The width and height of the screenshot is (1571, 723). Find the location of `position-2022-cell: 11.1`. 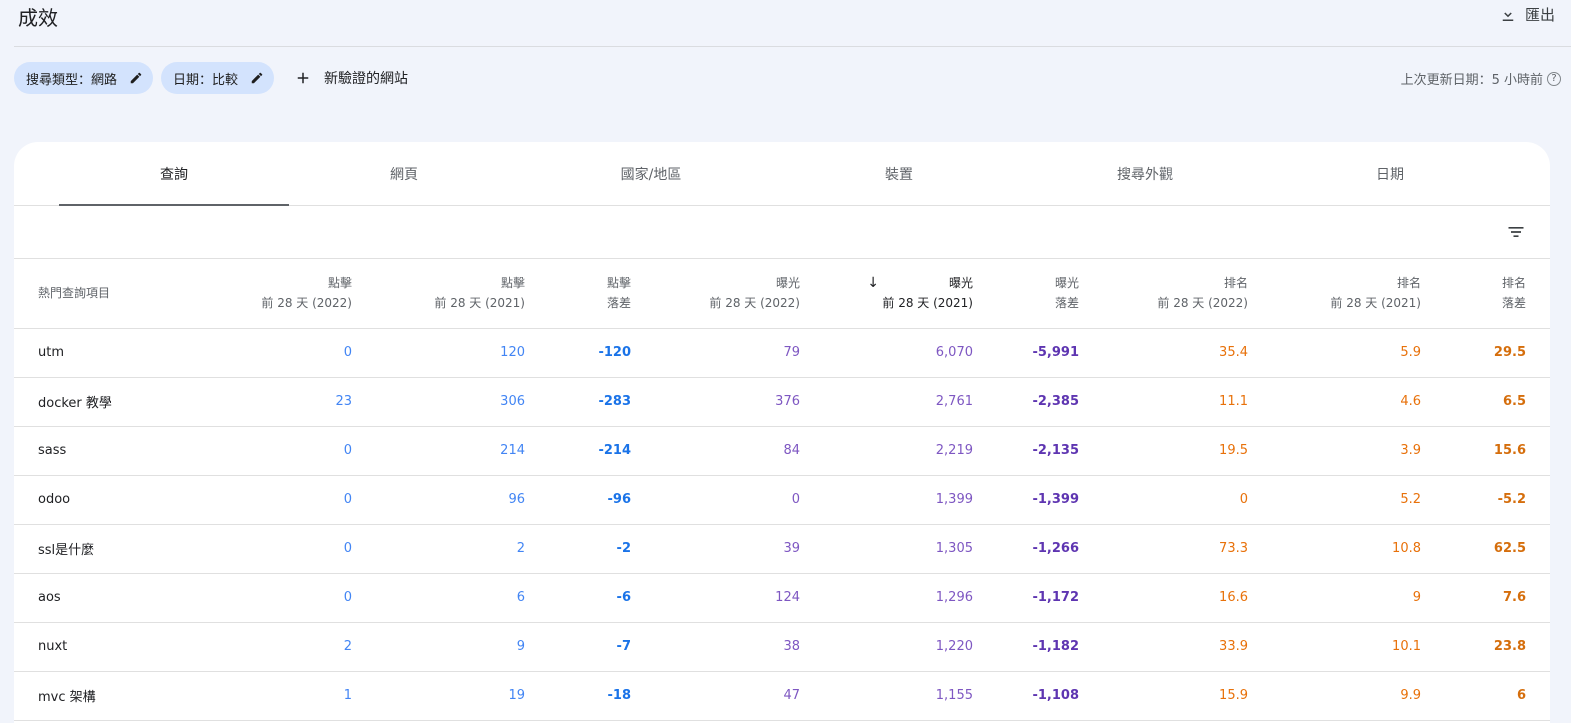

position-2022-cell: 11.1 is located at coordinates (1187, 402).